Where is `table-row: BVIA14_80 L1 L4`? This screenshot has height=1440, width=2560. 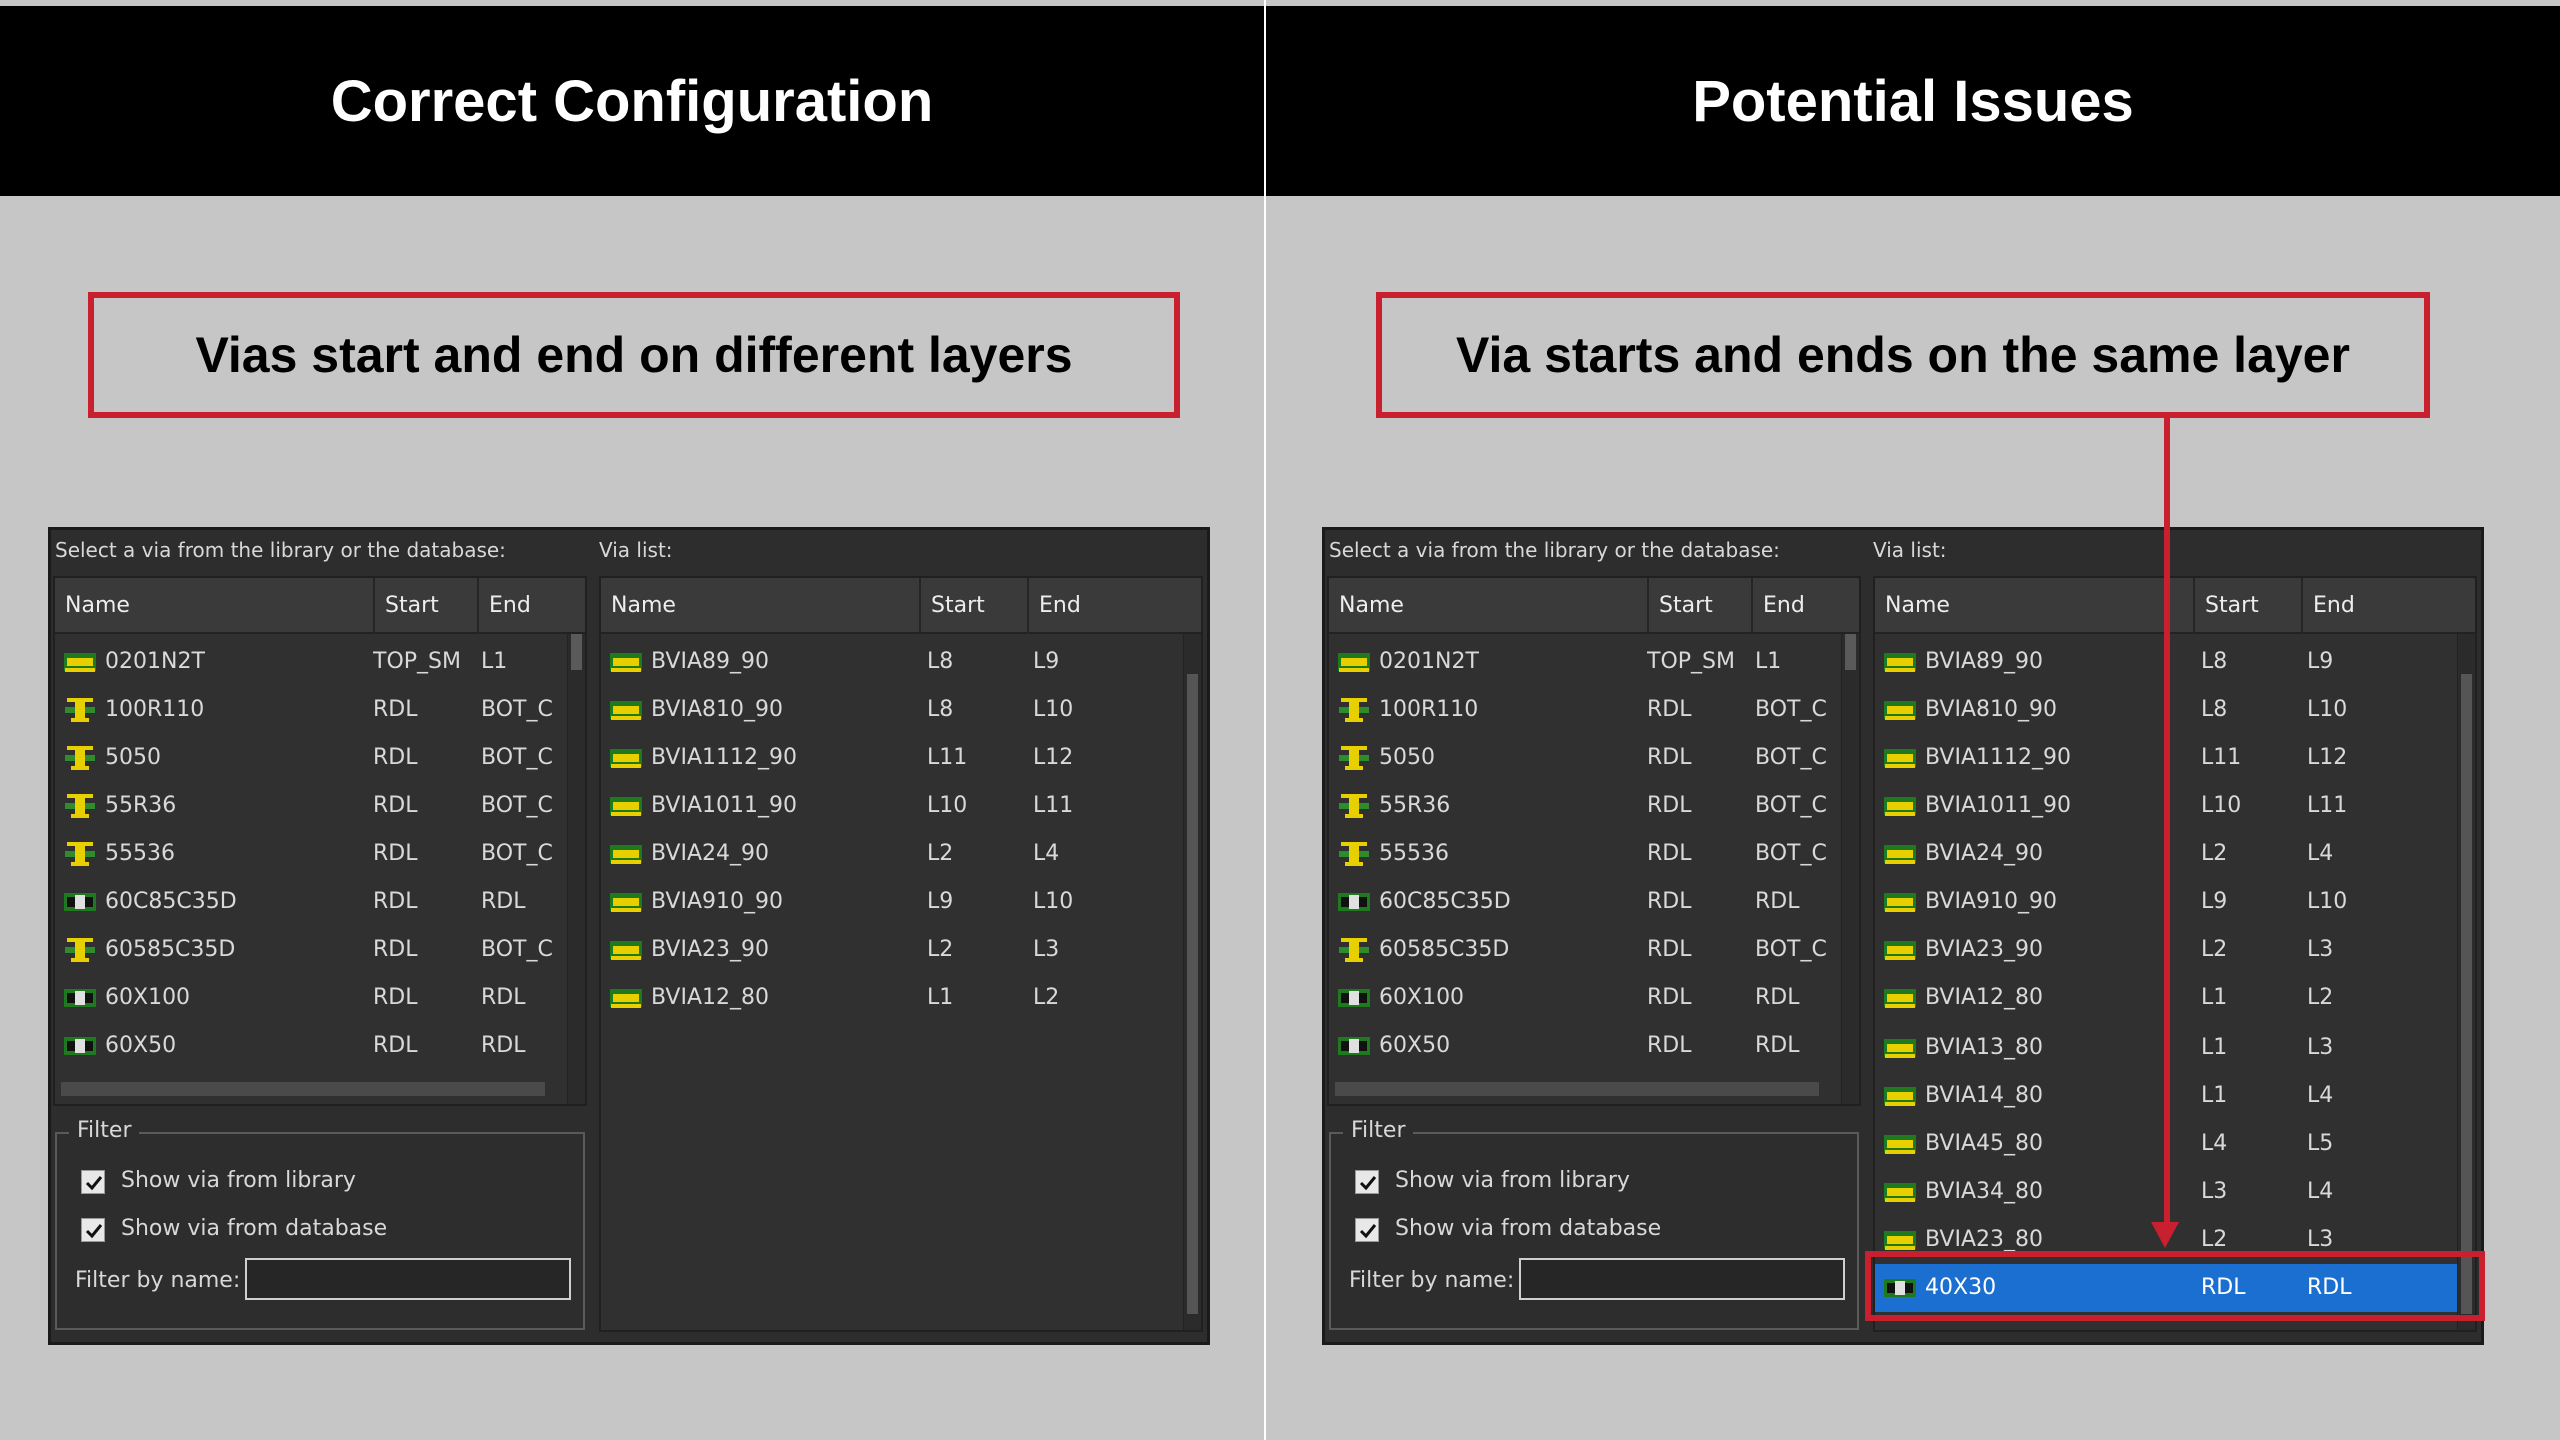
table-row: BVIA14_80 L1 L4 is located at coordinates (2175, 1096).